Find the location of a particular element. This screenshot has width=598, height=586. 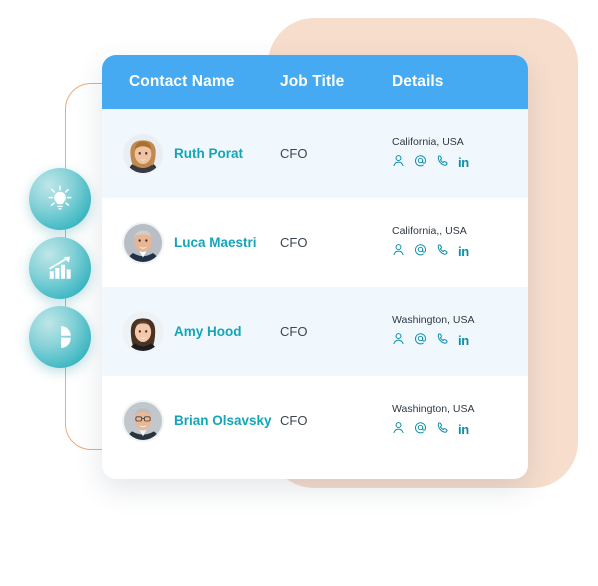

avatar-brian-olsavsky is located at coordinates (143, 420).